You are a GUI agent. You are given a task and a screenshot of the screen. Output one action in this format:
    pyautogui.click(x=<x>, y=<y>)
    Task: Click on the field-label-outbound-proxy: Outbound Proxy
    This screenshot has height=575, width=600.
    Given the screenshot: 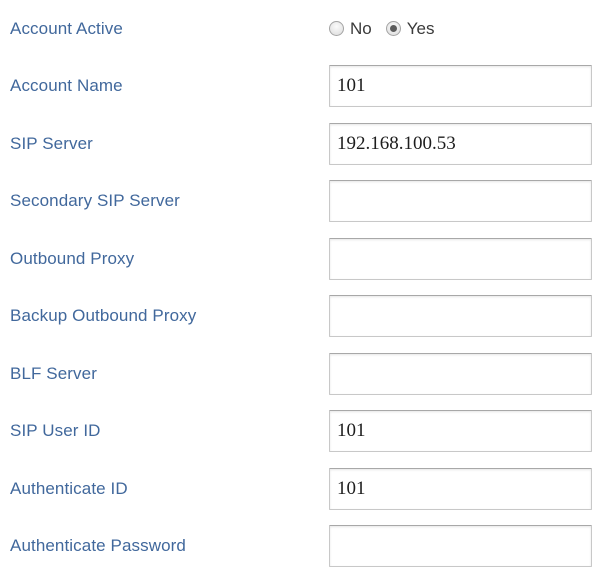 What is the action you would take?
    pyautogui.click(x=72, y=259)
    